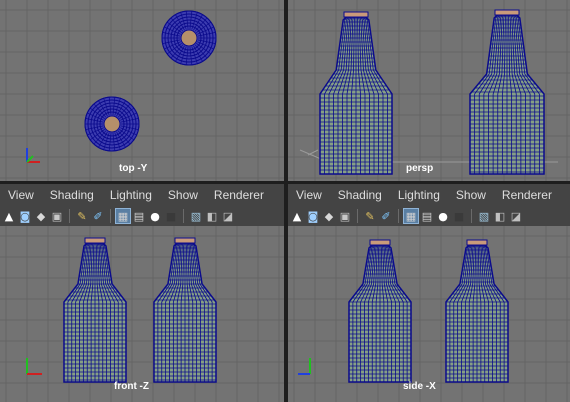 Image resolution: width=570 pixels, height=402 pixels. What do you see at coordinates (286, 201) in the screenshot?
I see `pane-divider-vertical` at bounding box center [286, 201].